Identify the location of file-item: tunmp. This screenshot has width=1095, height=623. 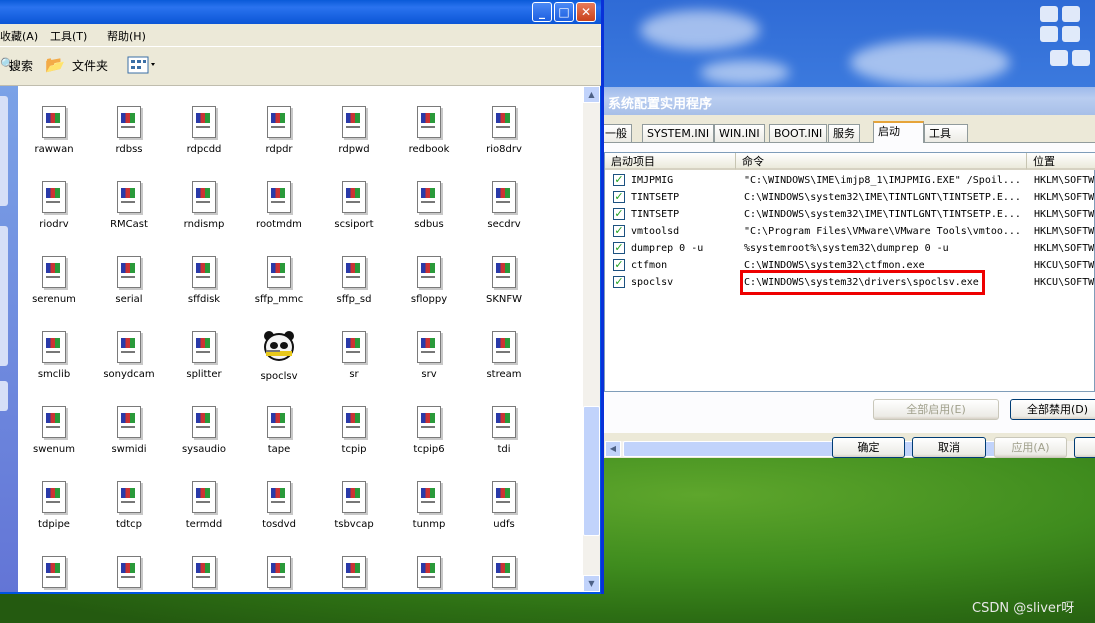
(429, 505).